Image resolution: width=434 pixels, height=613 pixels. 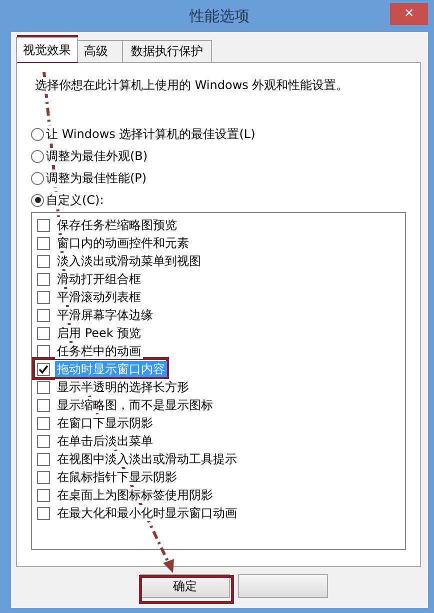 What do you see at coordinates (99, 333) in the screenshot?
I see `effect-label: 启用 Peek 预览` at bounding box center [99, 333].